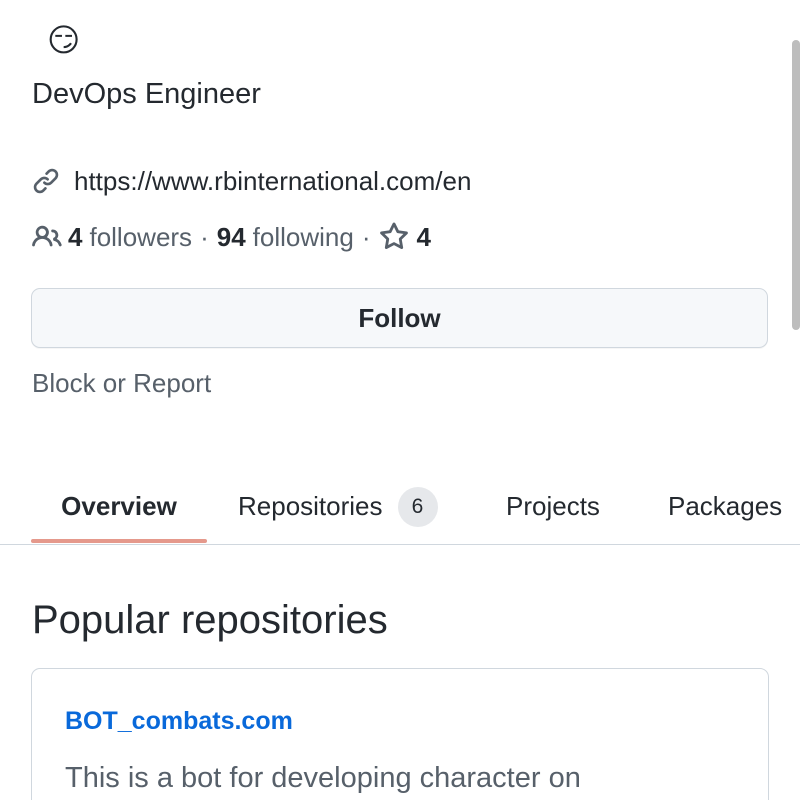 The image size is (800, 800). What do you see at coordinates (399, 318) in the screenshot?
I see `follow-button: Follow` at bounding box center [399, 318].